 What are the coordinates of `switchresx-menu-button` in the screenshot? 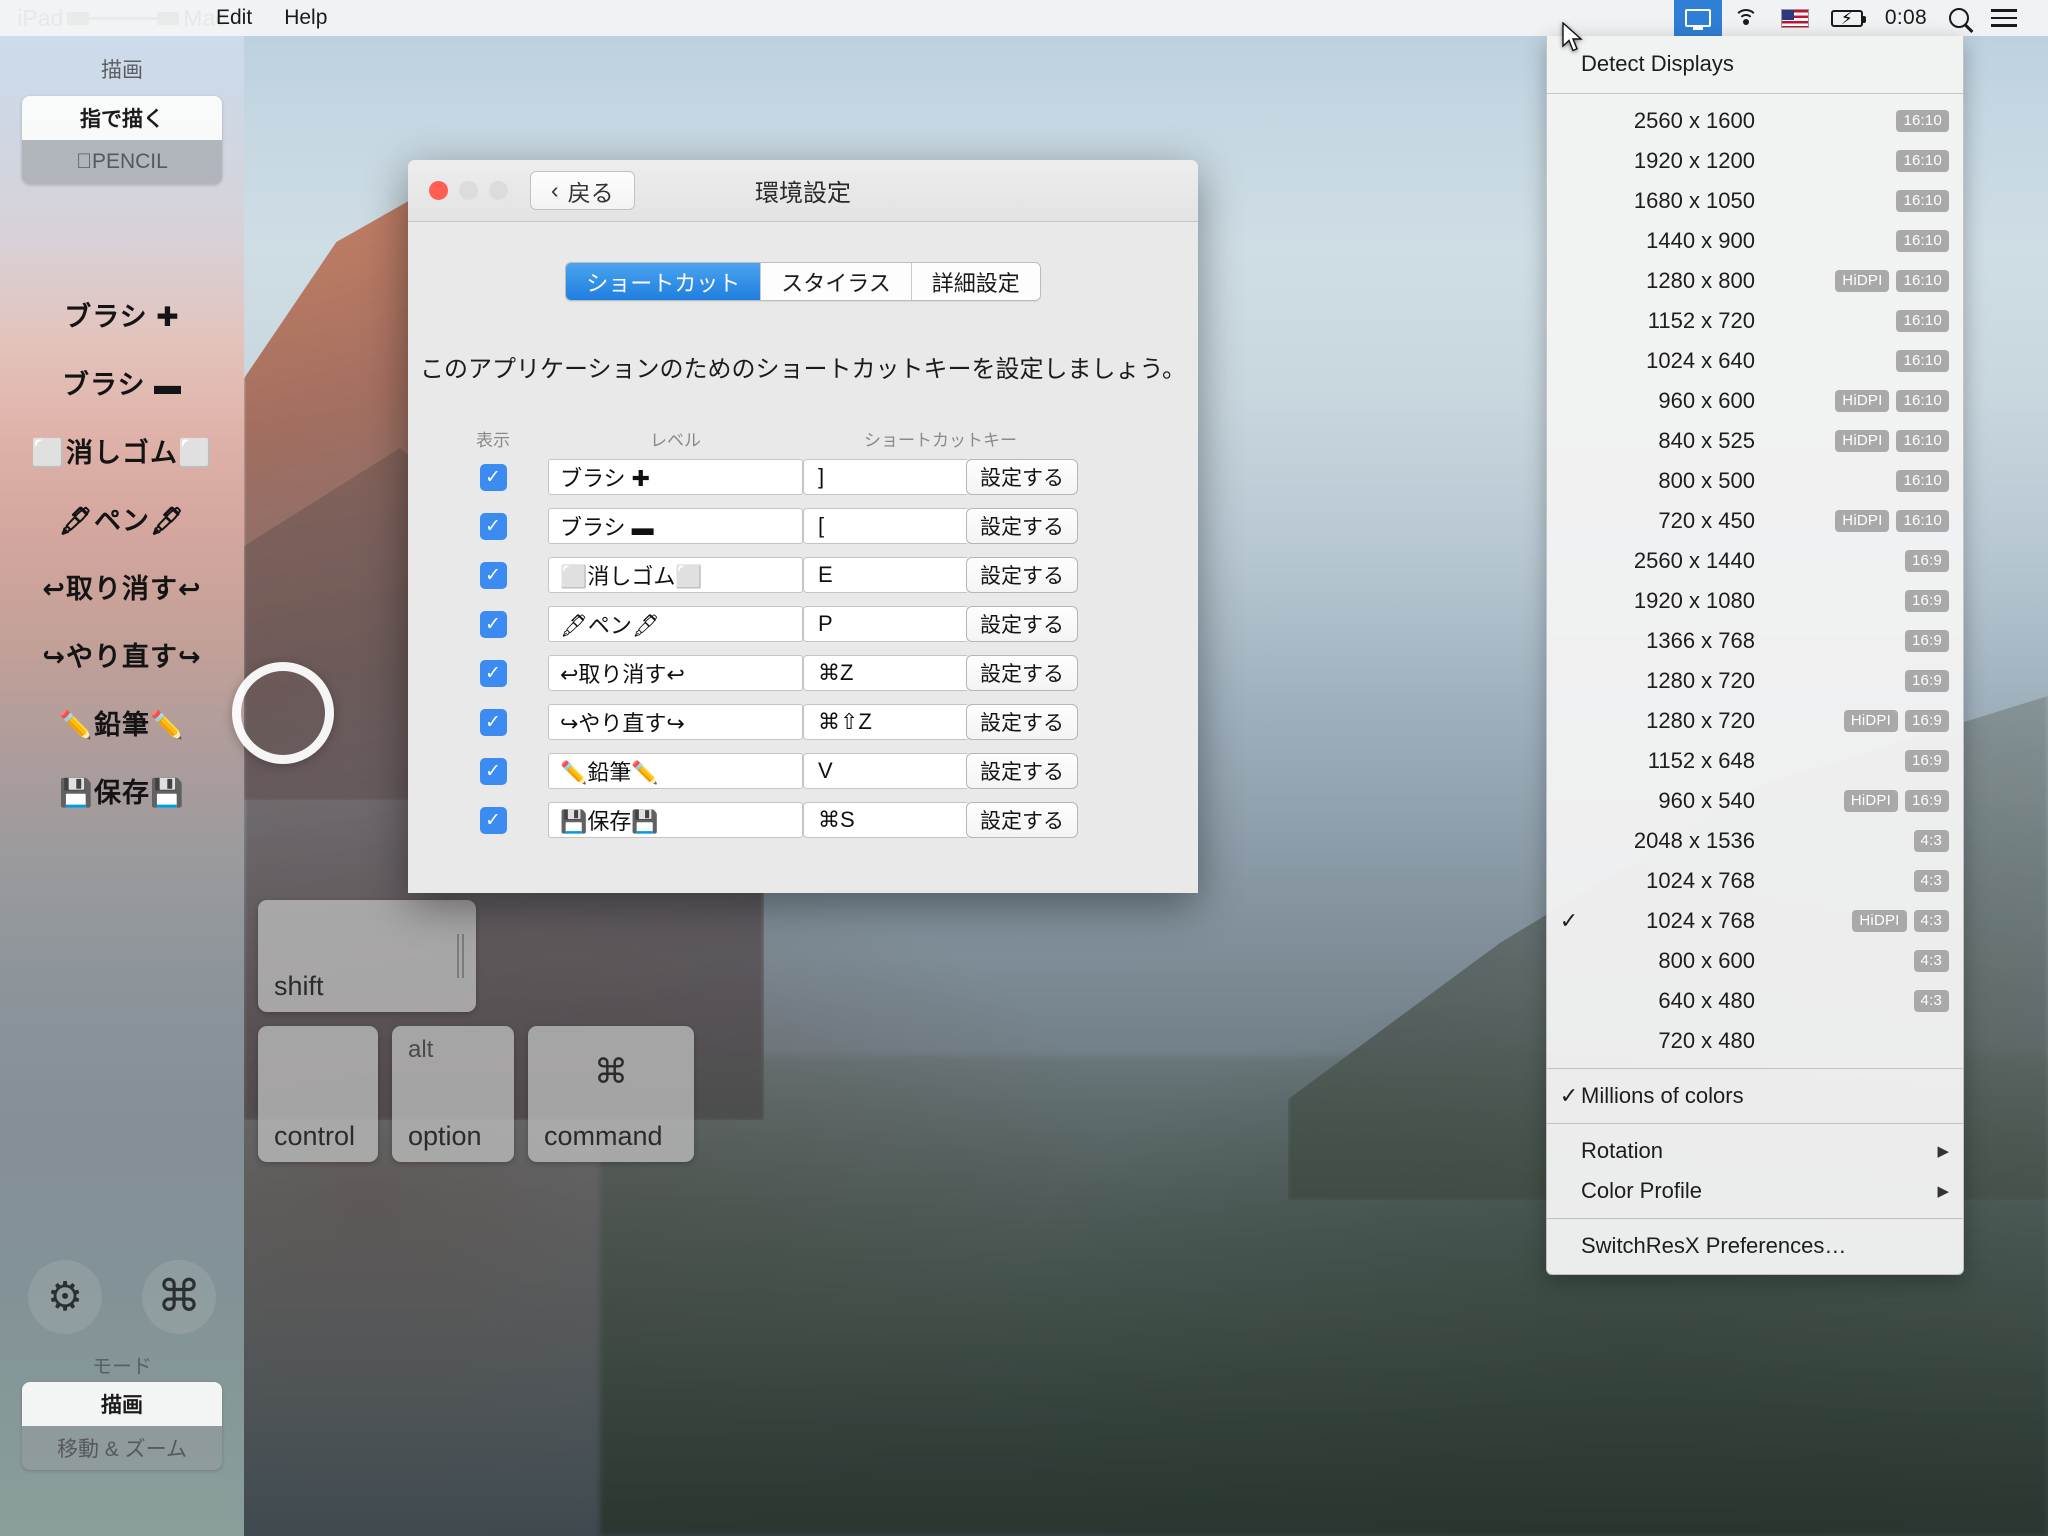 It's located at (1697, 18).